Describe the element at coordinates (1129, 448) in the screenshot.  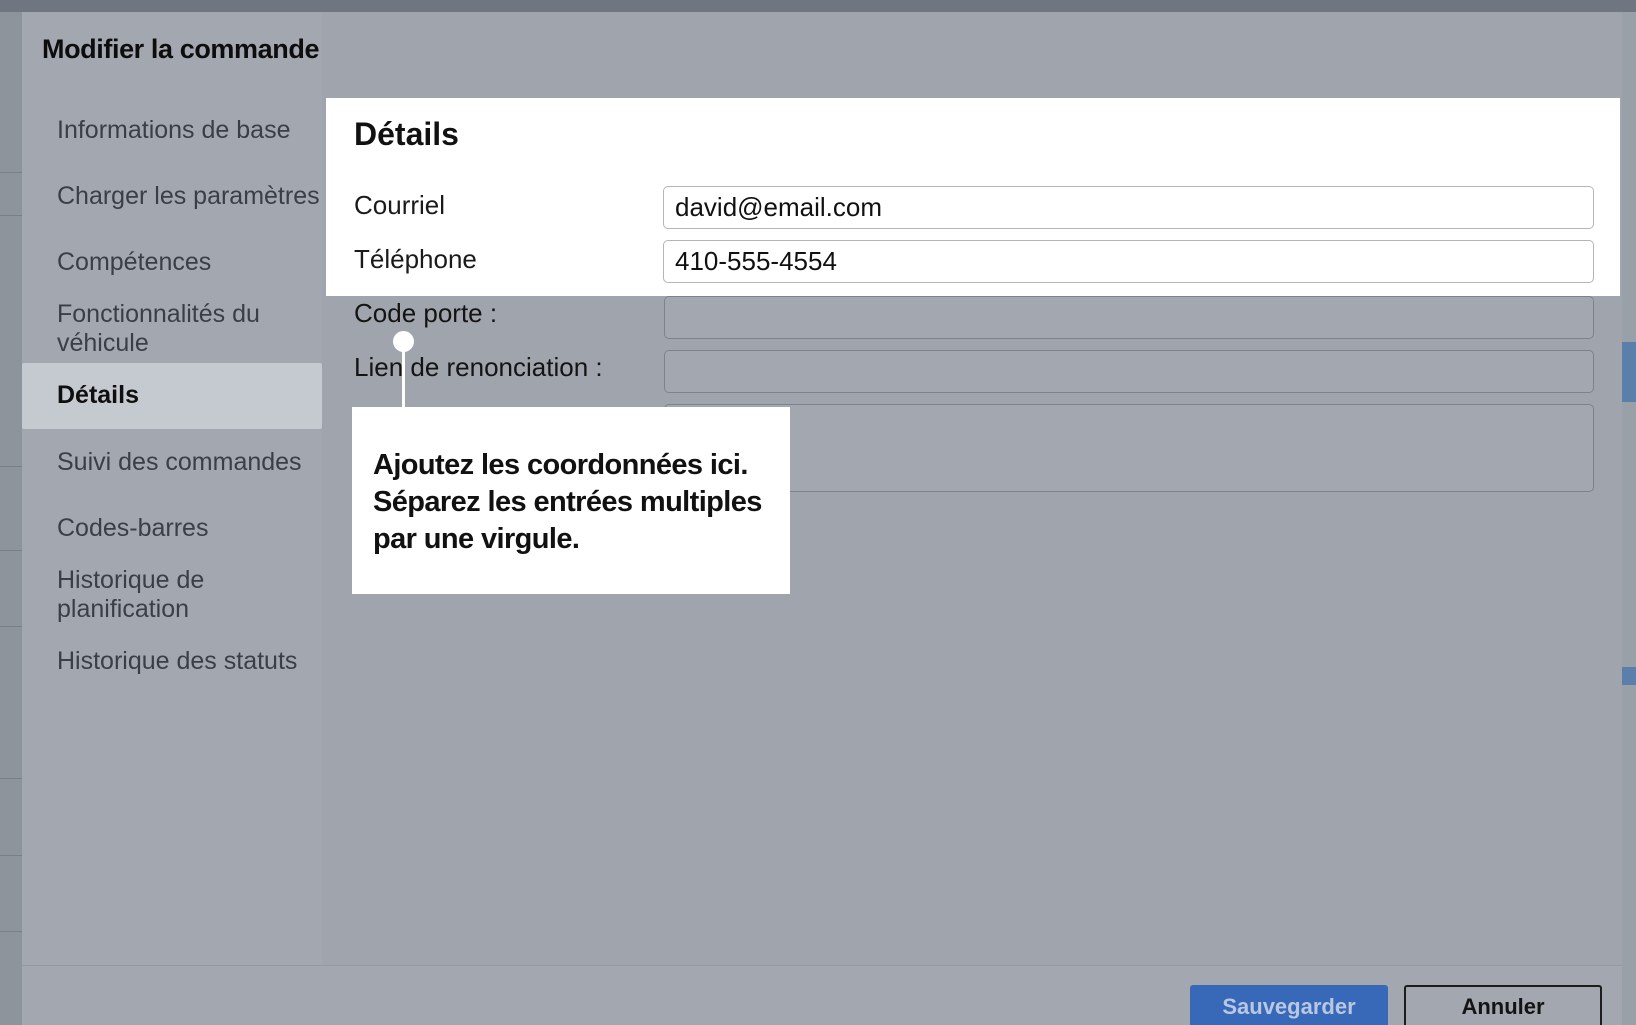
I see `notes-textarea` at that location.